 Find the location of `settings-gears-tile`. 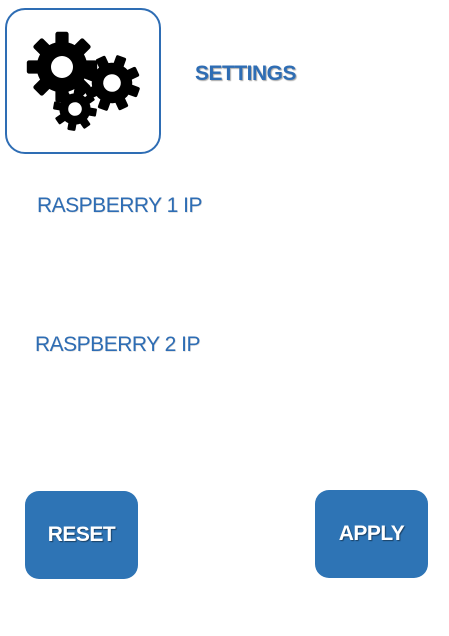

settings-gears-tile is located at coordinates (83, 81).